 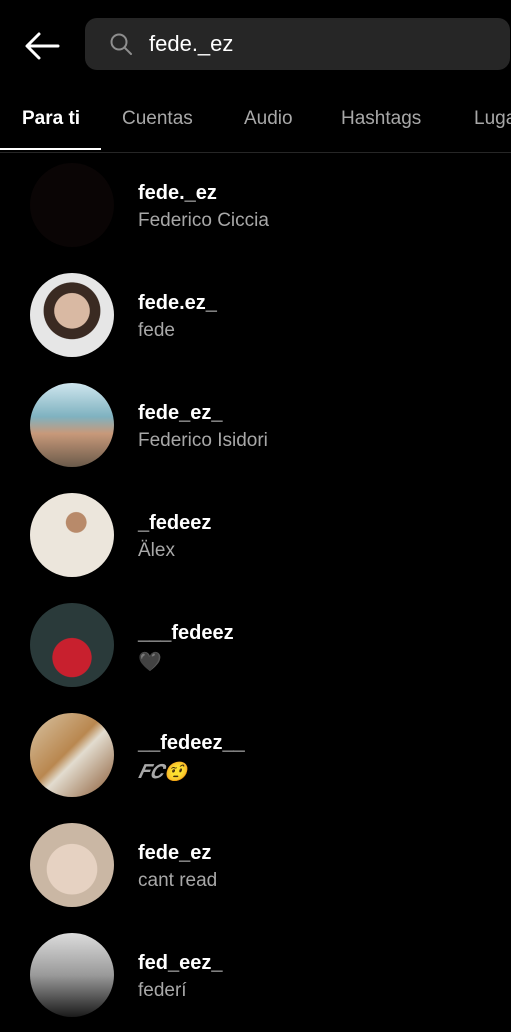 What do you see at coordinates (180, 963) in the screenshot?
I see `result-username: fed_eez_` at bounding box center [180, 963].